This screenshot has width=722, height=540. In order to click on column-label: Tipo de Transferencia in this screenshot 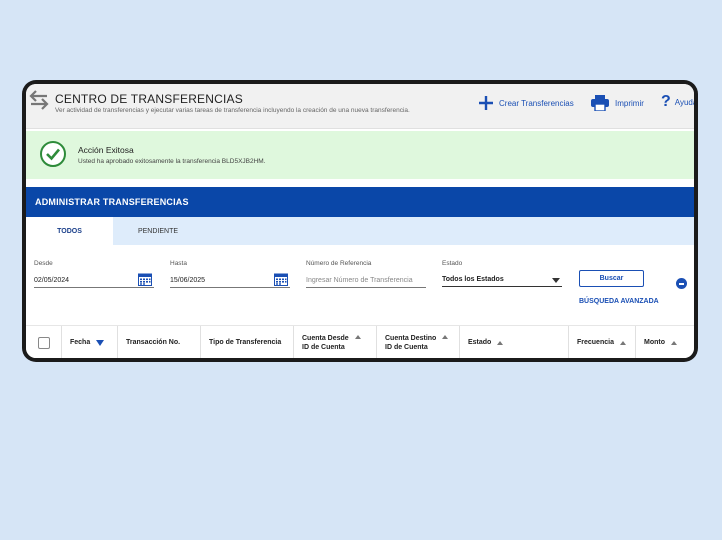, I will do `click(245, 342)`.